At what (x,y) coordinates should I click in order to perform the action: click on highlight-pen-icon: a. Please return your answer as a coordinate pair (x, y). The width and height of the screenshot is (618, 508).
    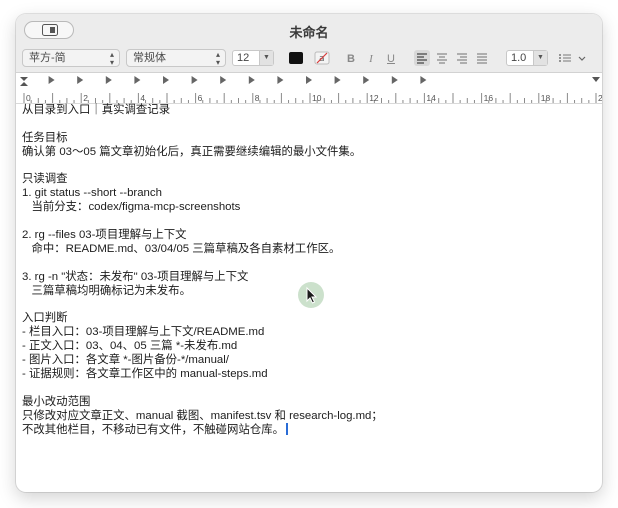
    Looking at the image, I should click on (322, 58).